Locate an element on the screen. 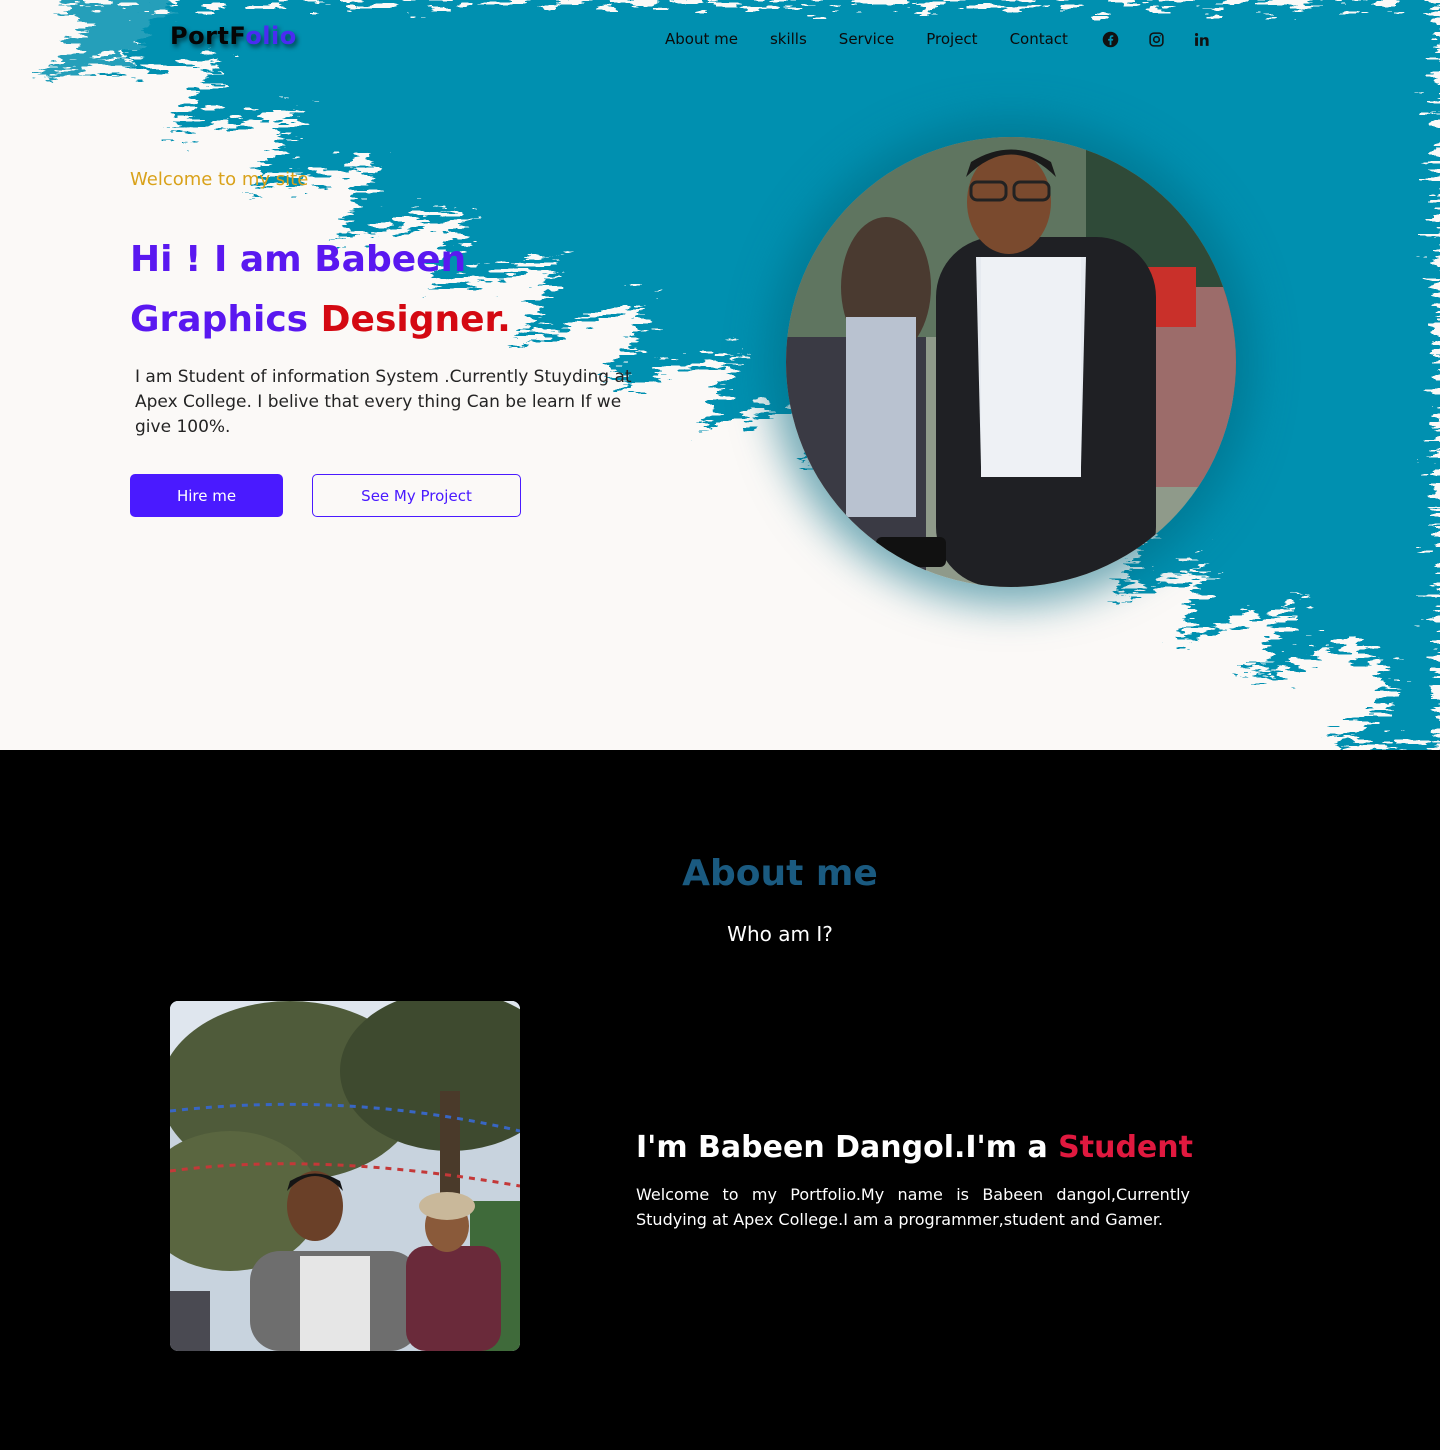 The height and width of the screenshot is (1450, 1440). linkedin-icon is located at coordinates (1201, 39).